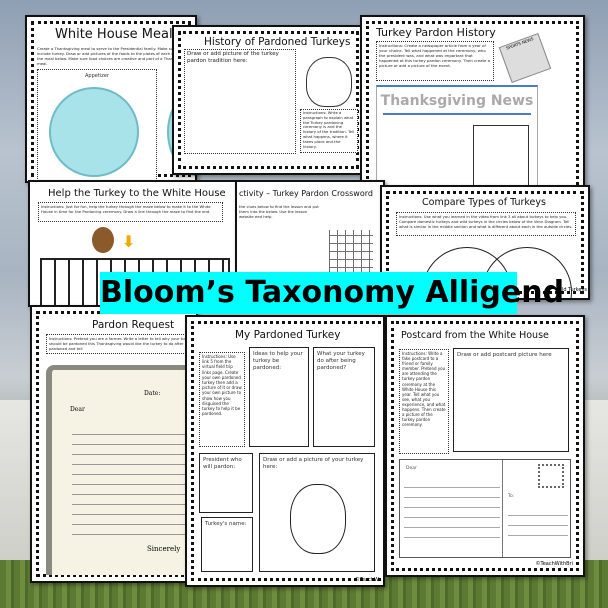 Image resolution: width=608 pixels, height=608 pixels. Describe the element at coordinates (475, 335) in the screenshot. I see `worksheet-title: Postcard from the White House` at that location.